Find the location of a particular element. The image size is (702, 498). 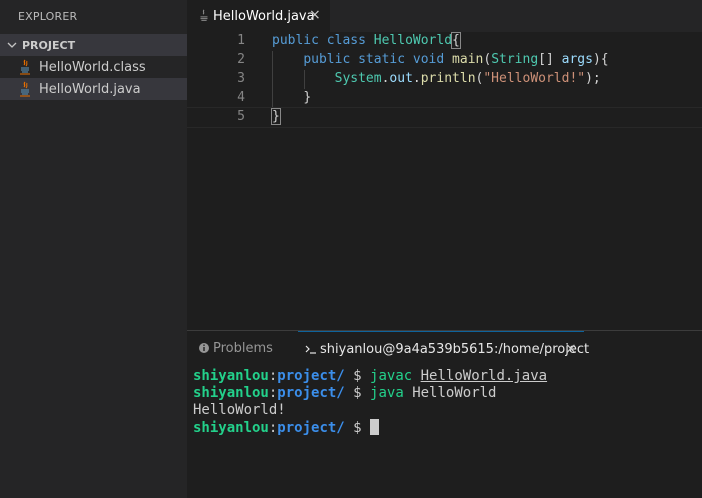

line-number: 1 is located at coordinates (241, 40).